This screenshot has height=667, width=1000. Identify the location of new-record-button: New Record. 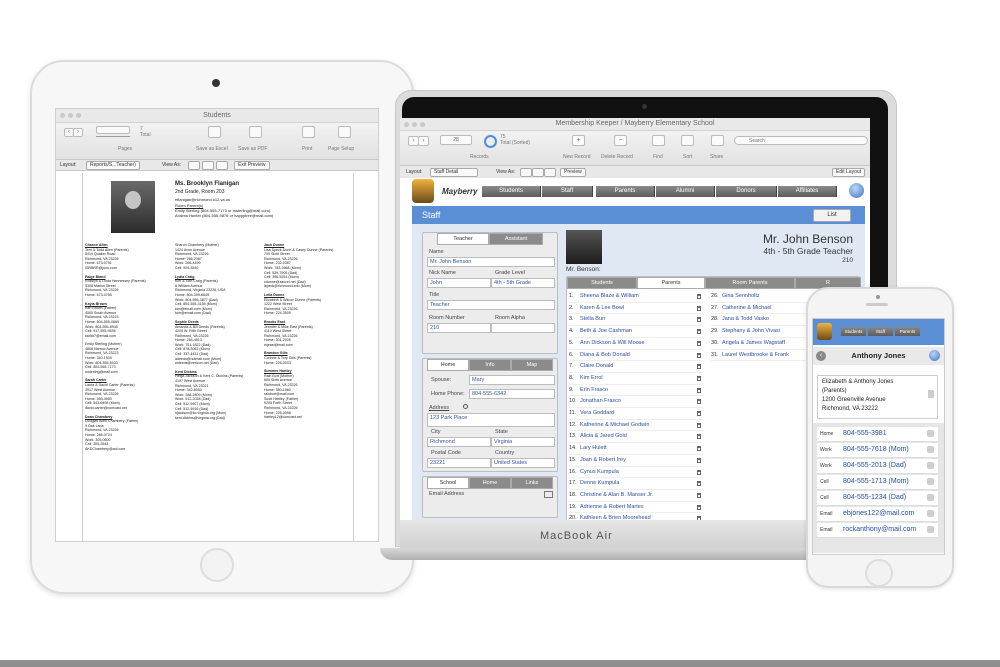
(577, 157).